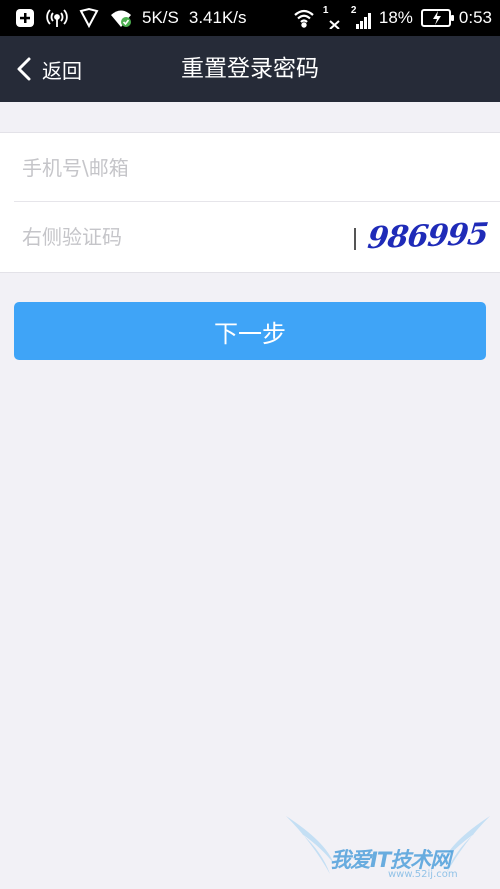  I want to click on vpn-shield-icon, so click(89, 18).